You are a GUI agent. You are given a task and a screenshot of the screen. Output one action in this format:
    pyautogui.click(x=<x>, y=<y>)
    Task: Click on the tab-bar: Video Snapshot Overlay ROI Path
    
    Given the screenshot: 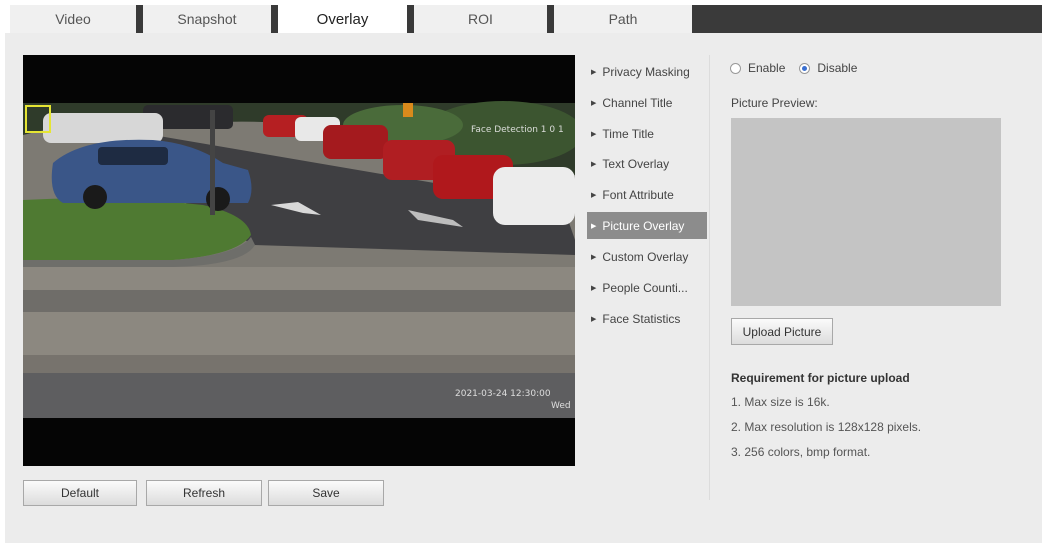 What is the action you would take?
    pyautogui.click(x=526, y=19)
    